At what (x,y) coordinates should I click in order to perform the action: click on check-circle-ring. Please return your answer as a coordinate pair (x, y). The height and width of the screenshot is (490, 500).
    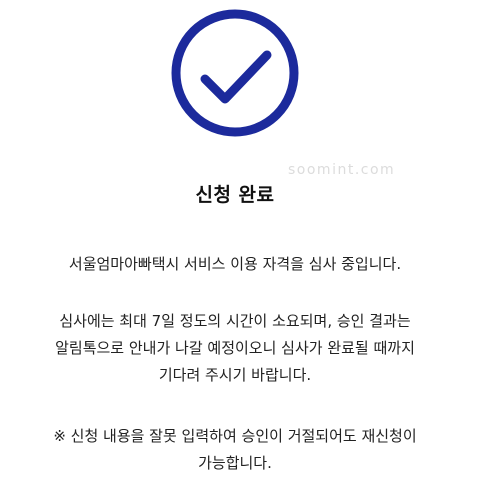
    Looking at the image, I should click on (235, 73).